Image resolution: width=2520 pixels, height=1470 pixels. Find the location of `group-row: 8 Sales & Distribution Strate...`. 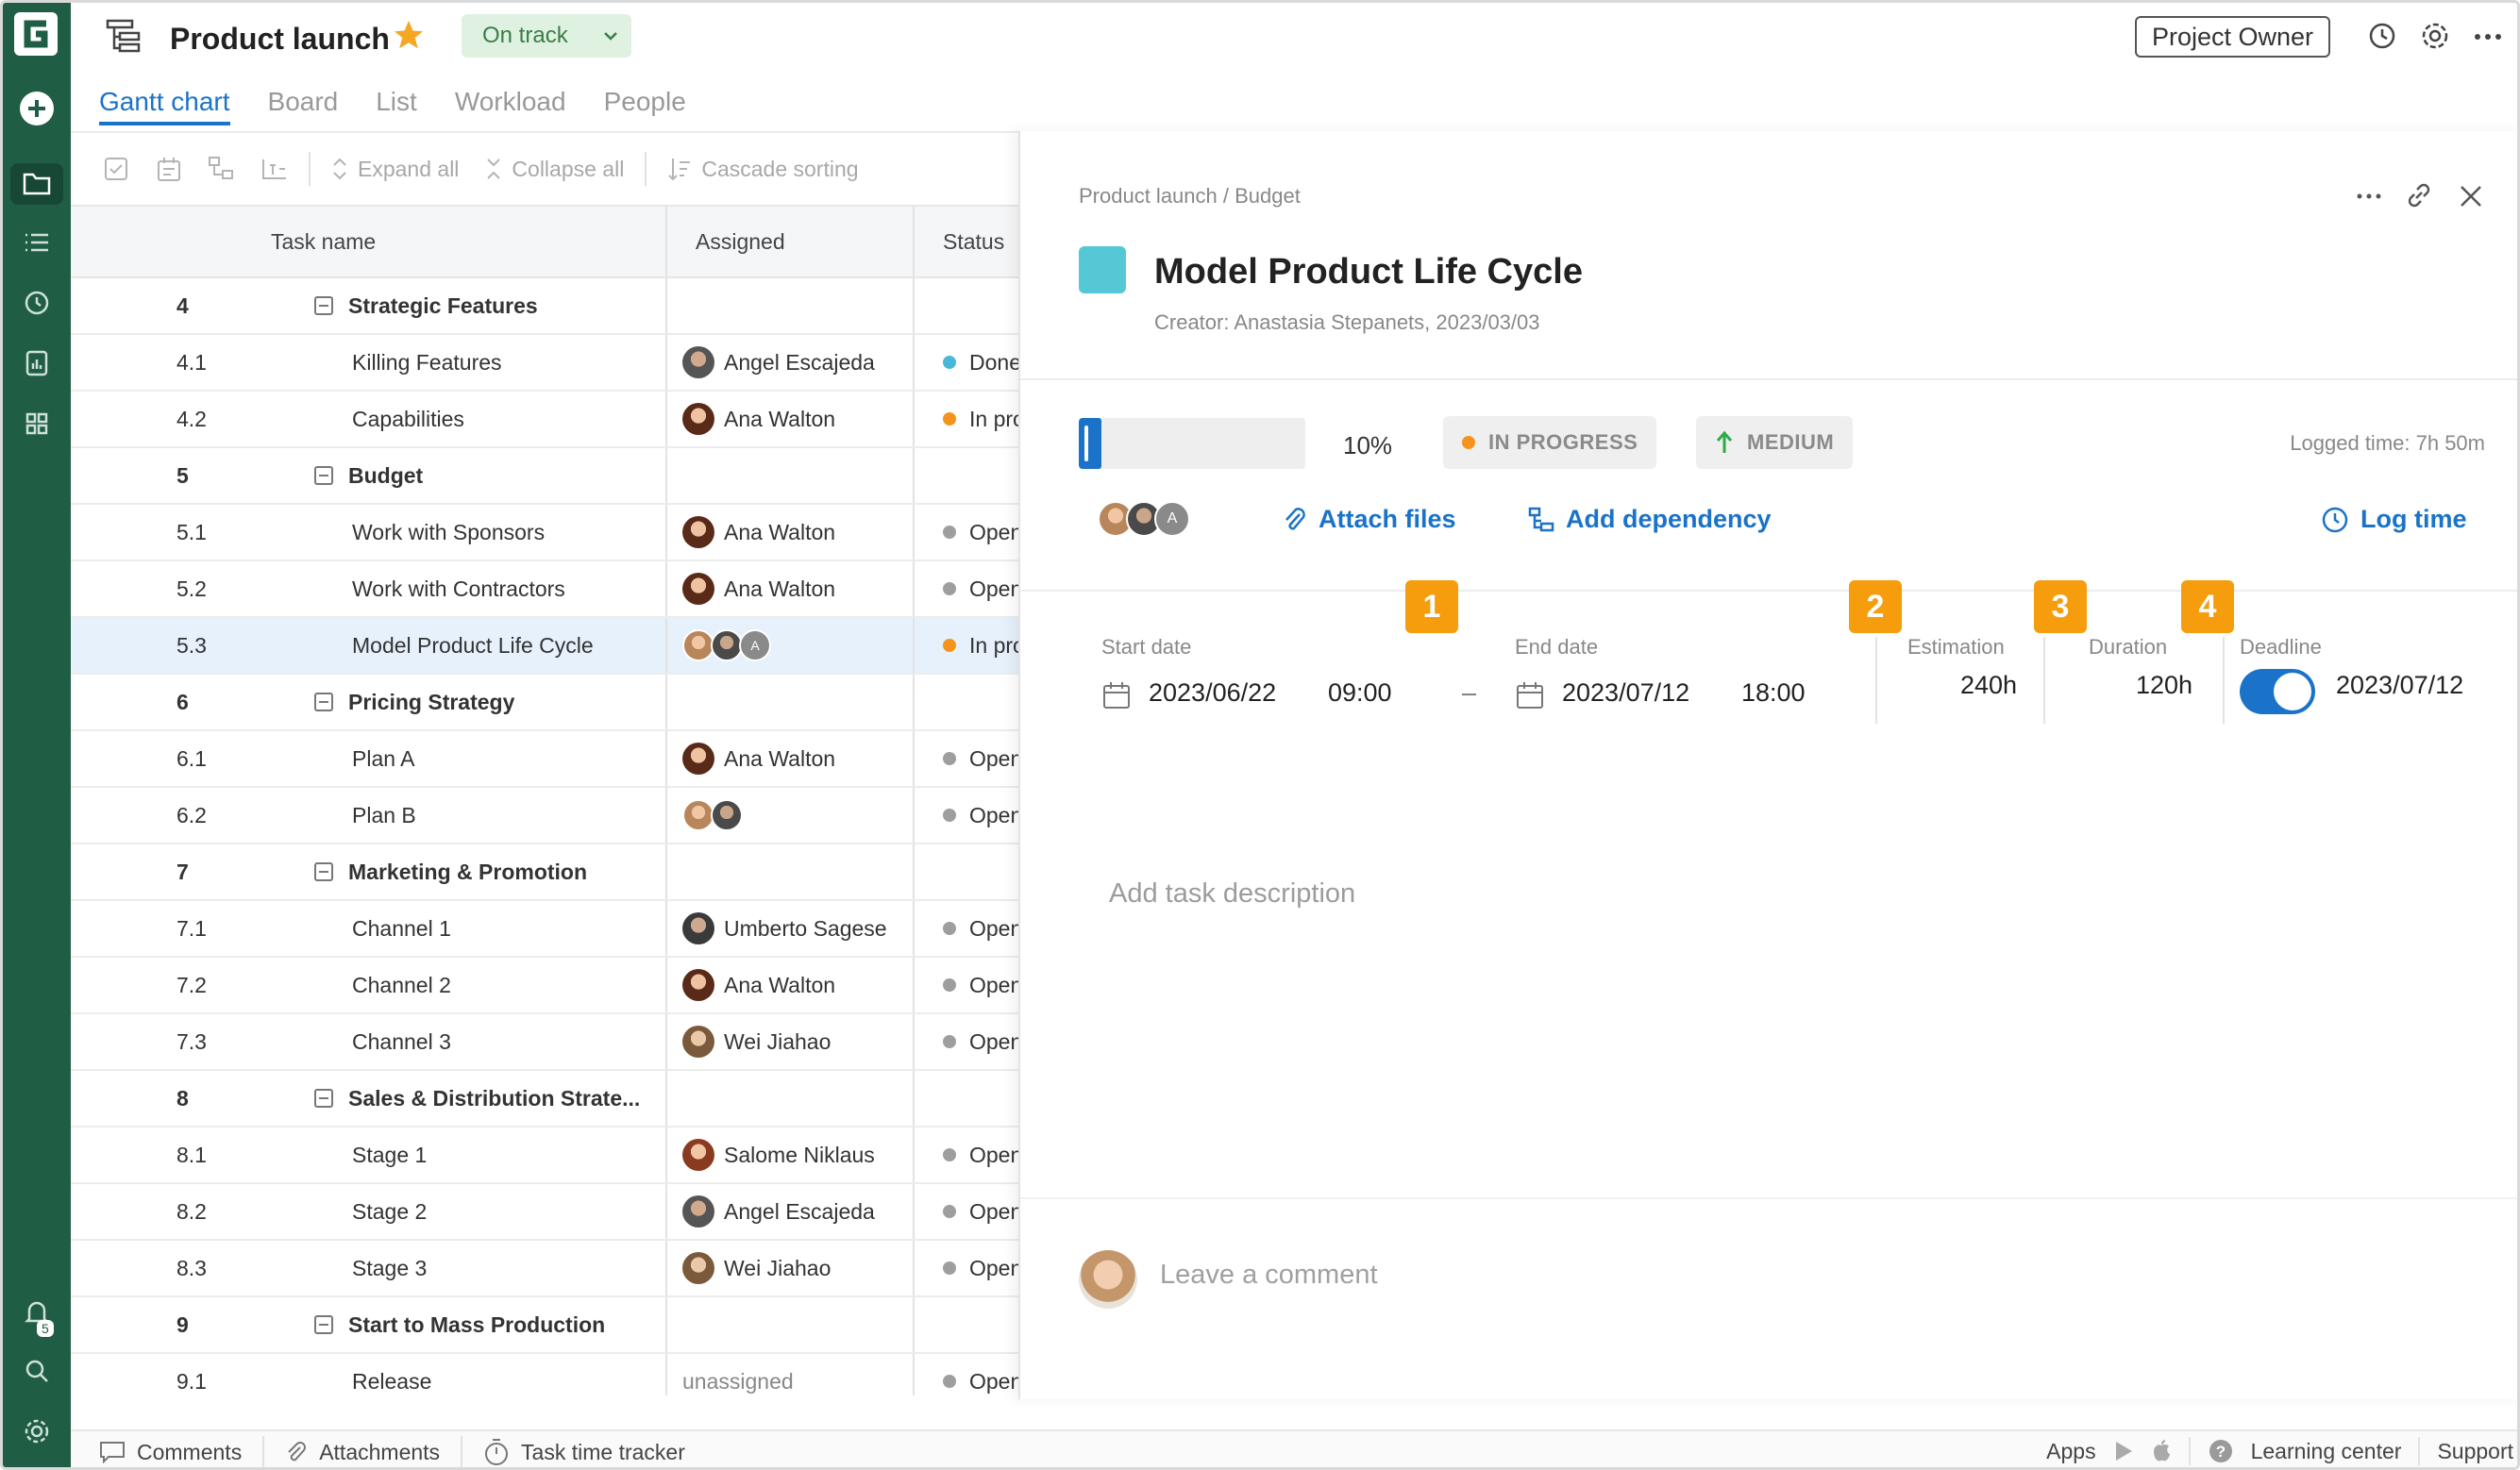

group-row: 8 Sales & Distribution Strate... is located at coordinates (544, 1099).